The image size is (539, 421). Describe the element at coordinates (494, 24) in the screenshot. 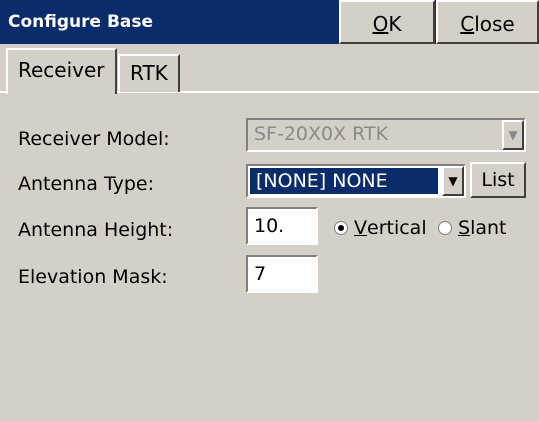

I see `close-label-rest: lose` at that location.